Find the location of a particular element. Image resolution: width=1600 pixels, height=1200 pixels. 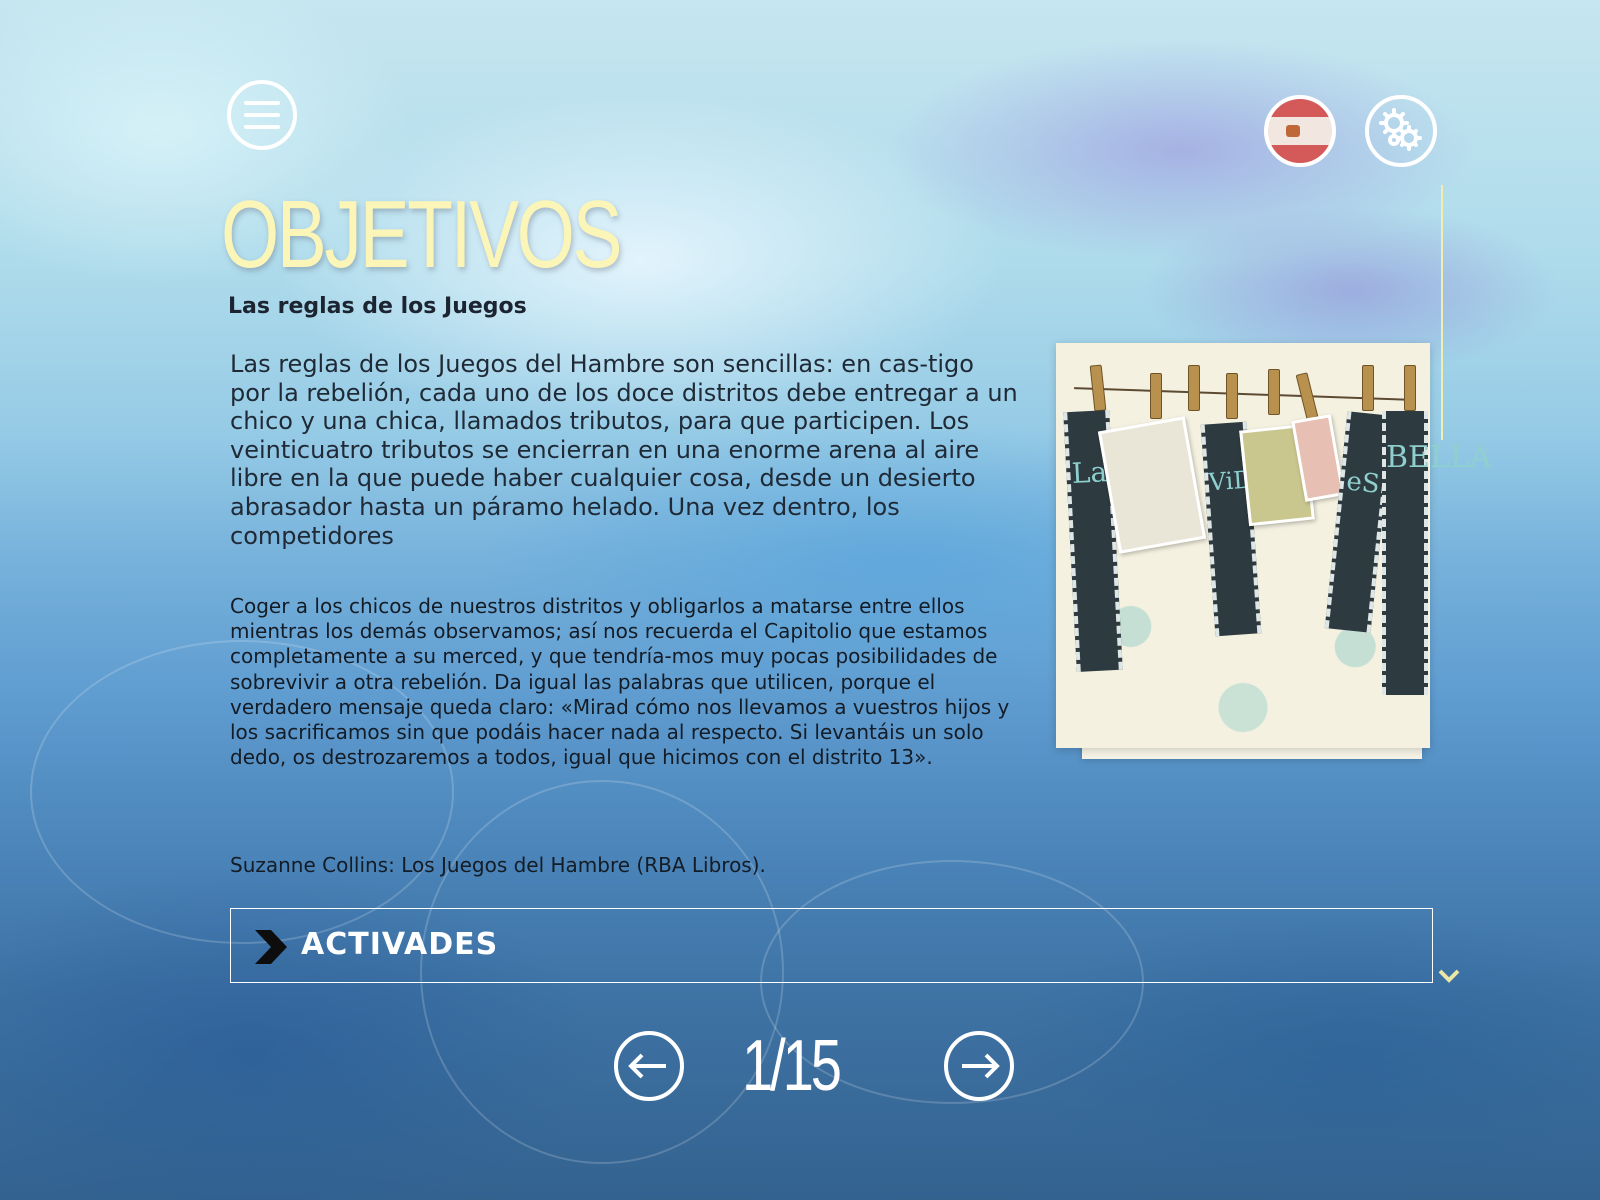

film-strip-far-right: BELLA is located at coordinates (1436, 553).